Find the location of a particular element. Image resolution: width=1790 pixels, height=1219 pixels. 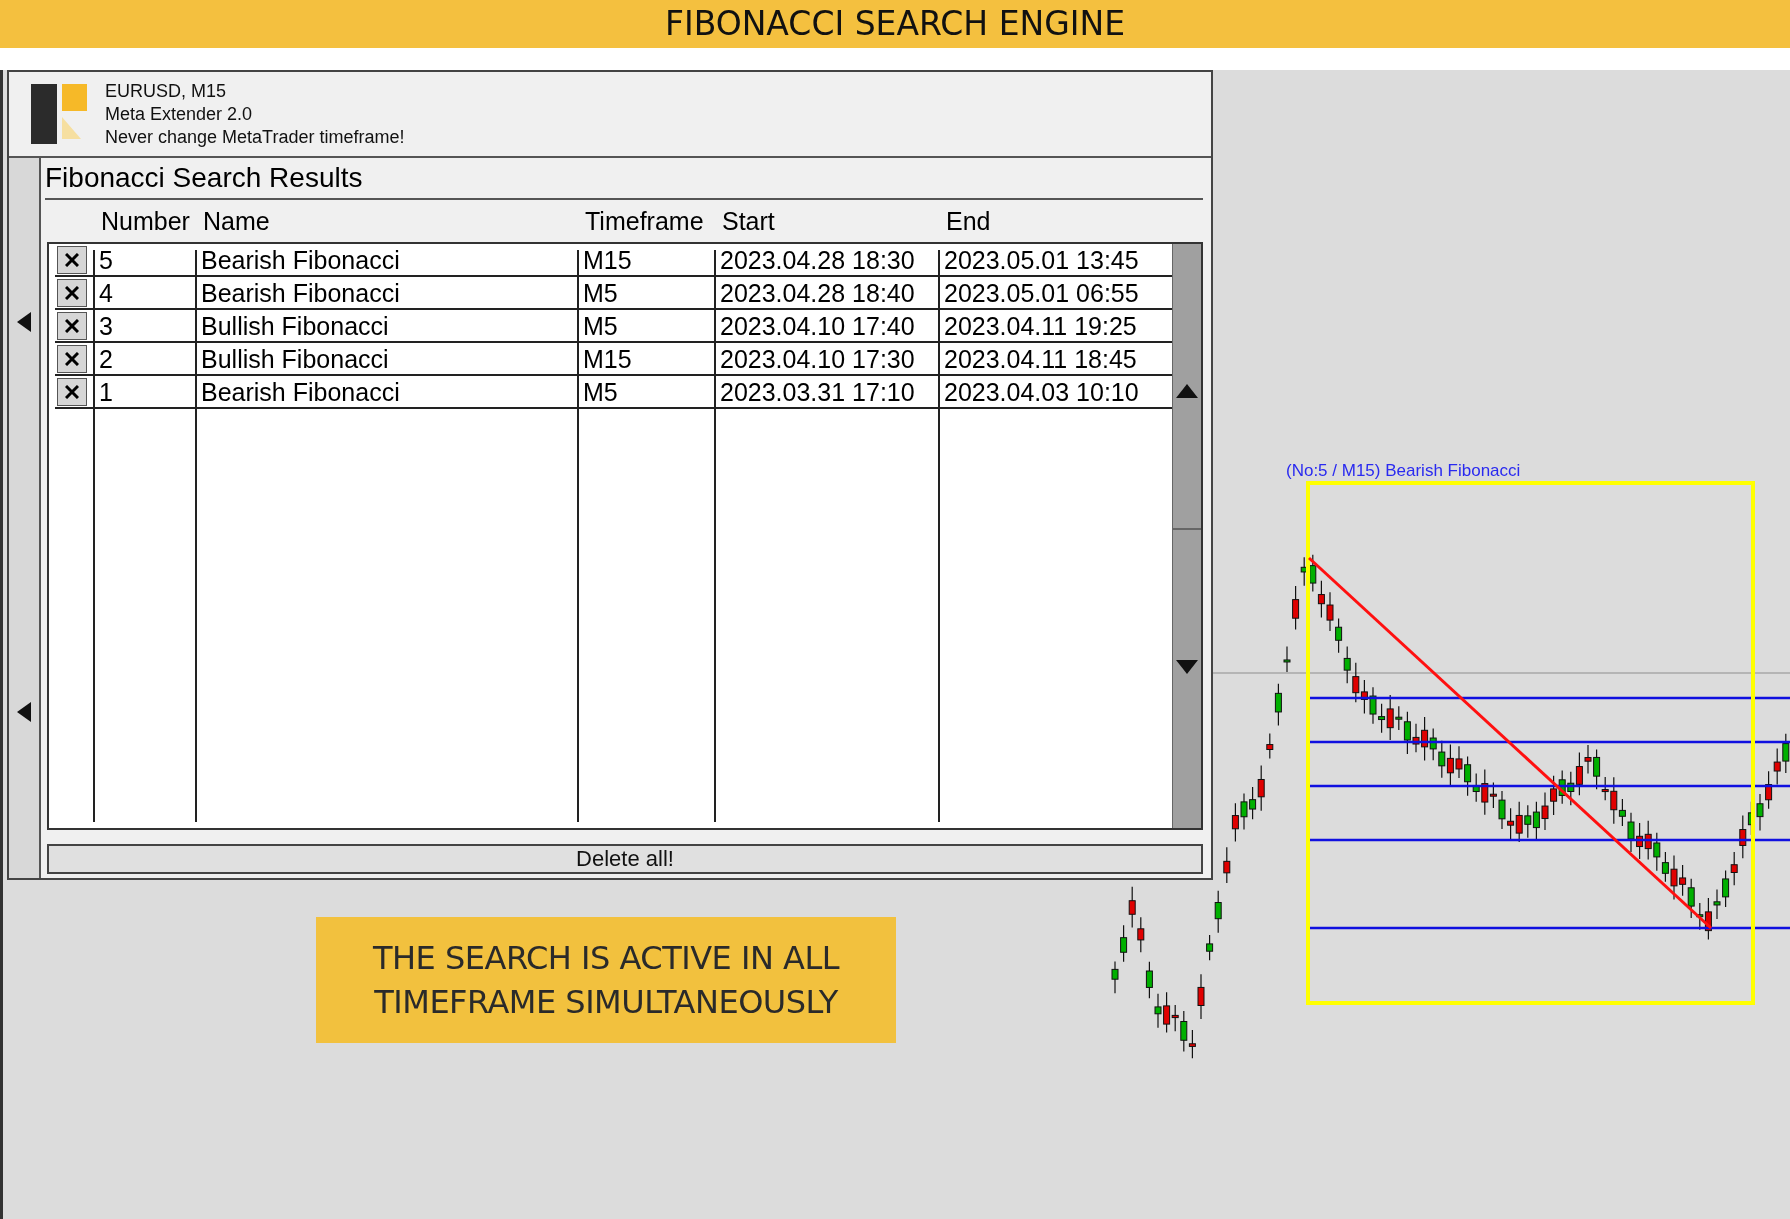

column-header: End is located at coordinates (969, 221).